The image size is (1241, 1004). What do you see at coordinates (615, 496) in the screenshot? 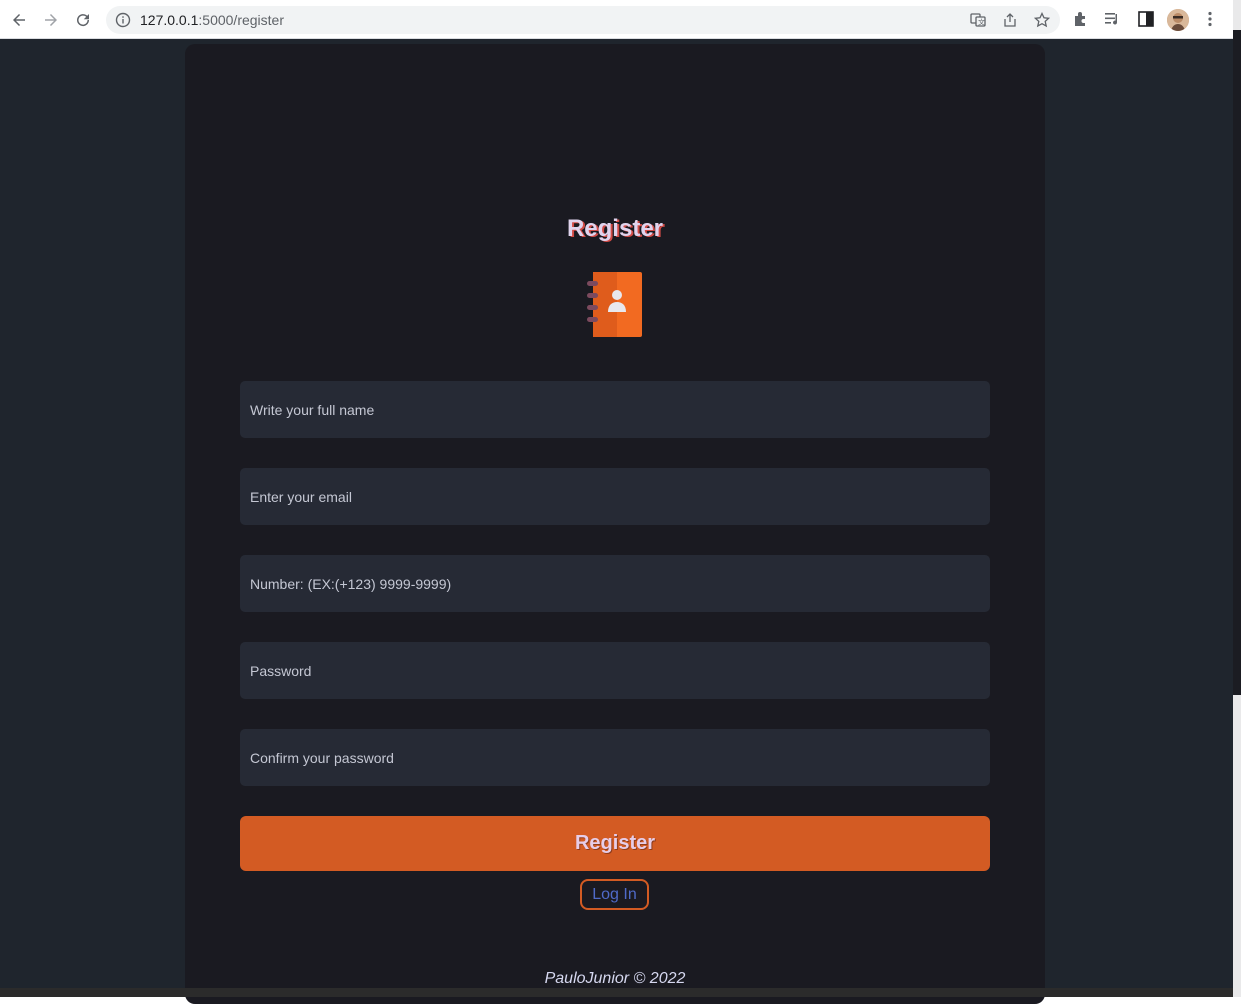
I see `email-field` at bounding box center [615, 496].